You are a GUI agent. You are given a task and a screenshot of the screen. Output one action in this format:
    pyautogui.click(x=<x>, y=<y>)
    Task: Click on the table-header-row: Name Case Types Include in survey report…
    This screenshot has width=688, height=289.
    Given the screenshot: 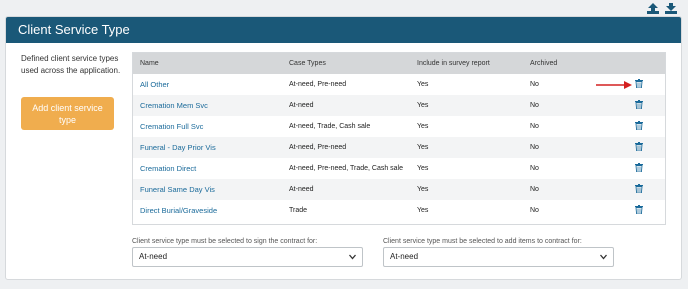 What is the action you would take?
    pyautogui.click(x=399, y=63)
    